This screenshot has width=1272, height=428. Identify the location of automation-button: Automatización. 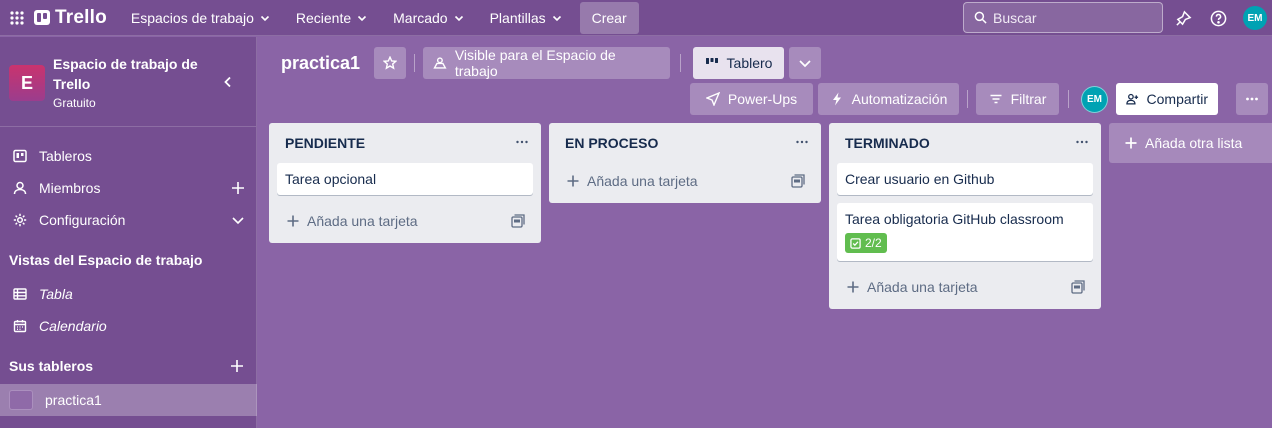
(888, 99).